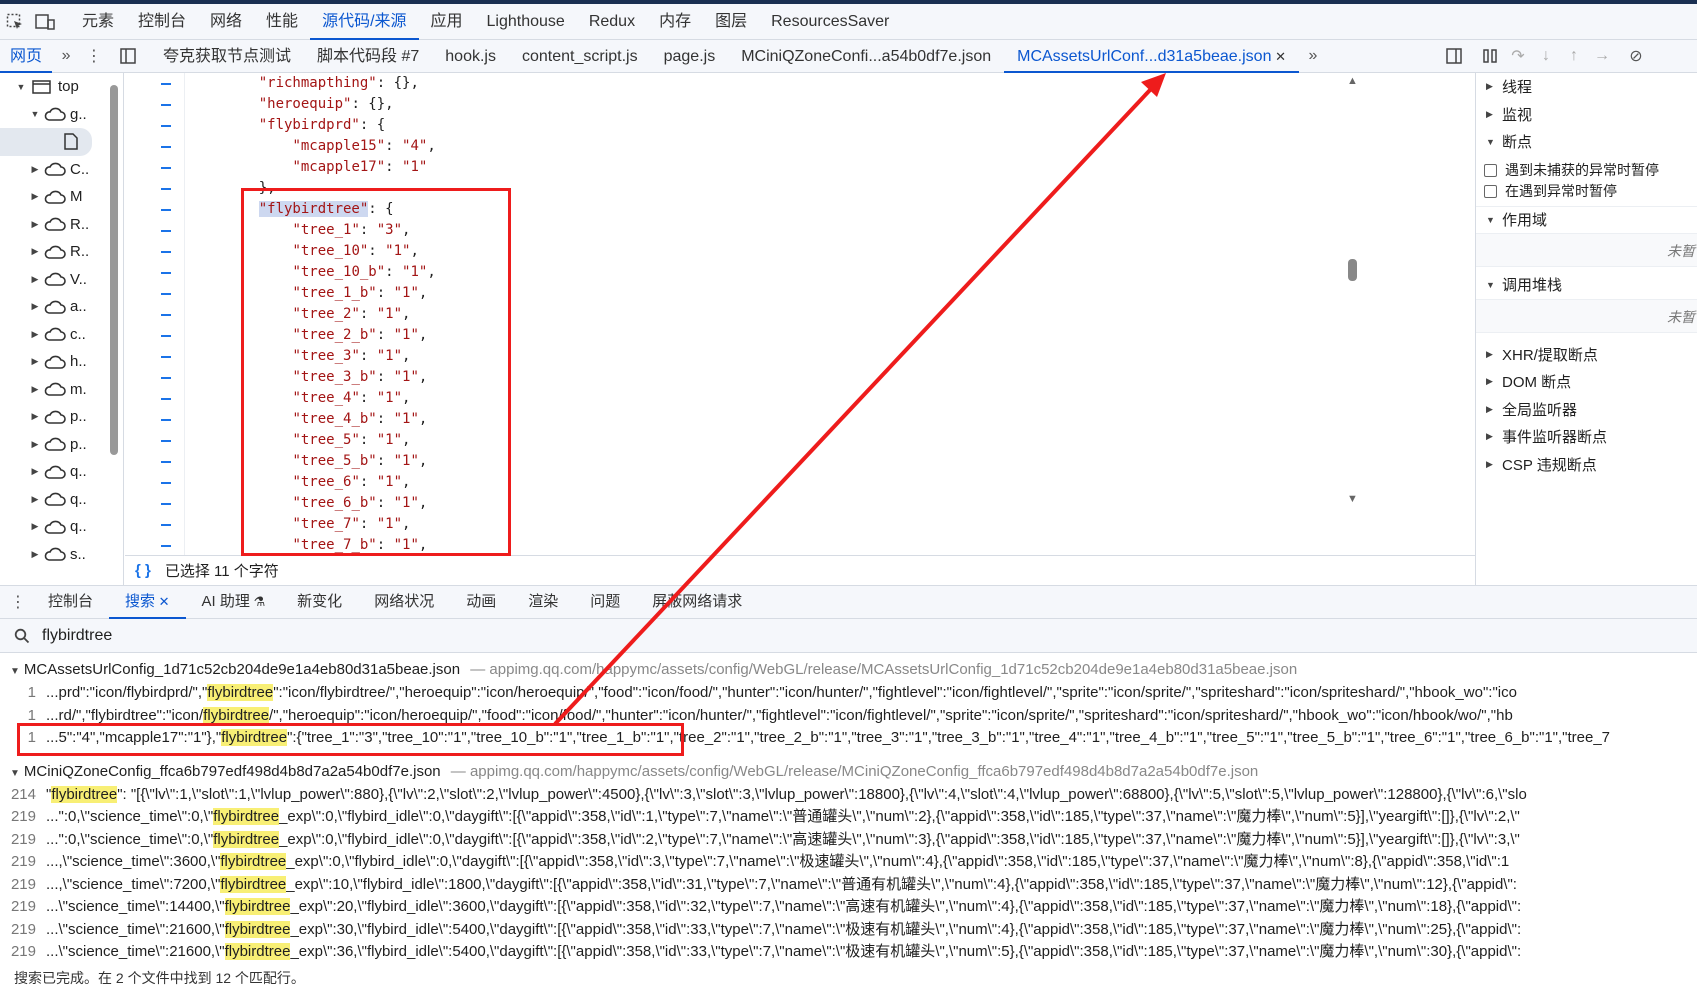  What do you see at coordinates (282, 22) in the screenshot?
I see `main-tab: 性能` at bounding box center [282, 22].